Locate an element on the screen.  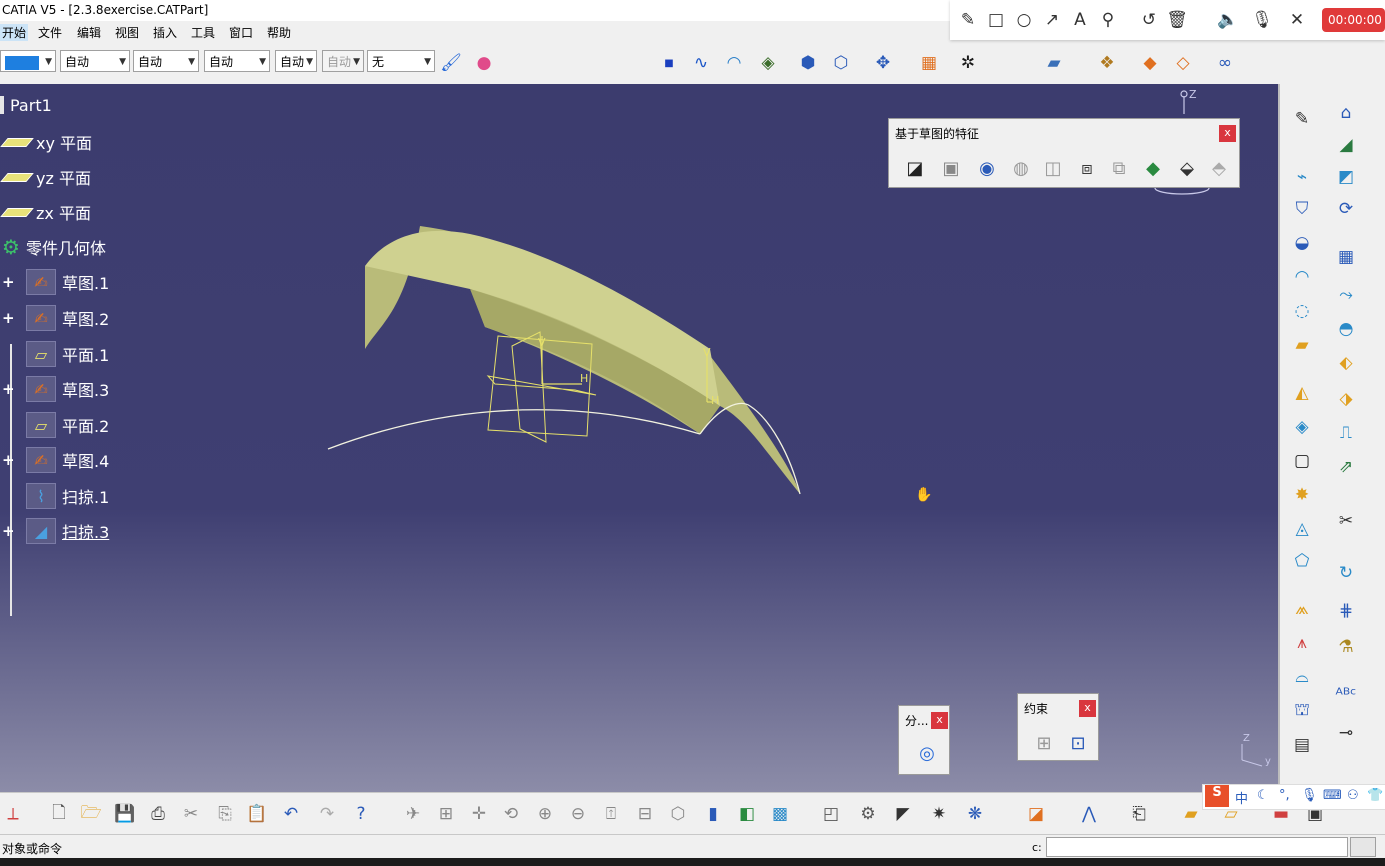
rib-icon: ⧈ is located at coordinates (1087, 168).